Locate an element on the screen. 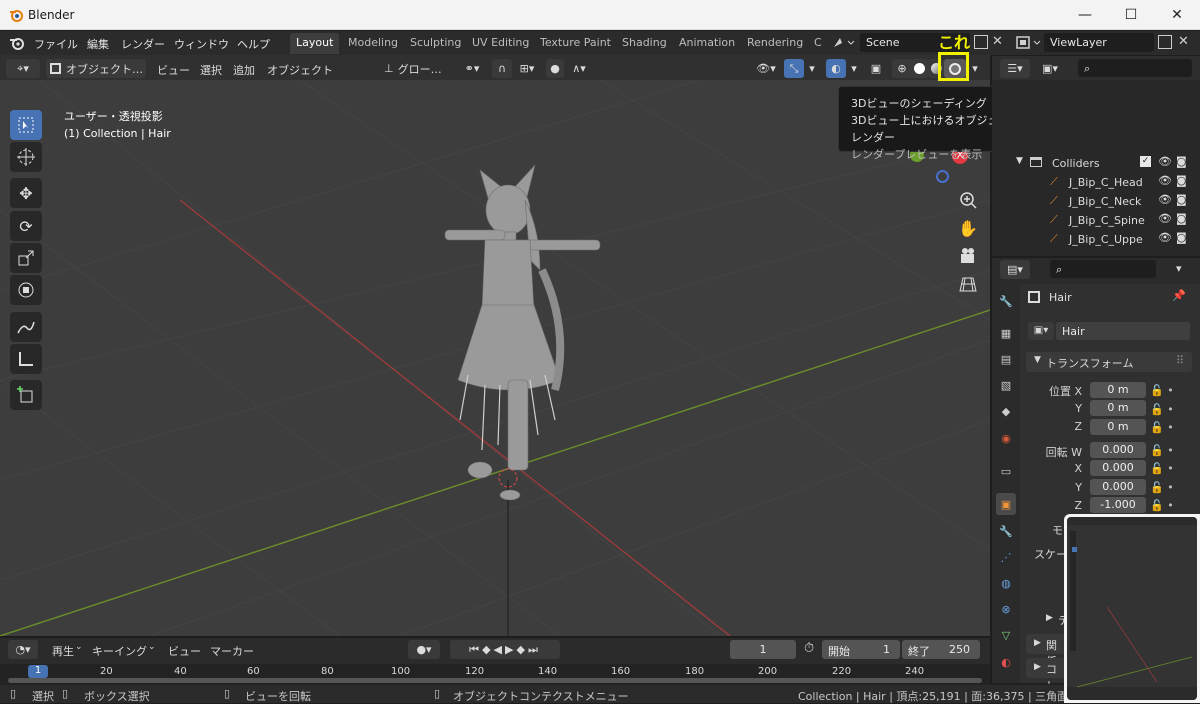 Image resolution: width=1200 pixels, height=704 pixels. timeline-editor-type-icon: ◔▾ is located at coordinates (23, 649).